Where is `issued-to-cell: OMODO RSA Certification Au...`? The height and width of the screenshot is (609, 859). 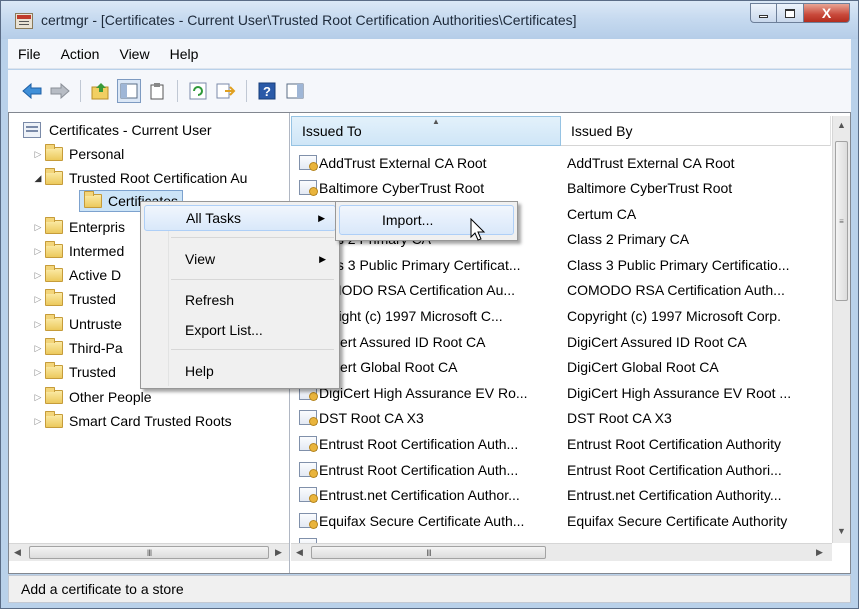 issued-to-cell: OMODO RSA Certification Au... is located at coordinates (417, 289).